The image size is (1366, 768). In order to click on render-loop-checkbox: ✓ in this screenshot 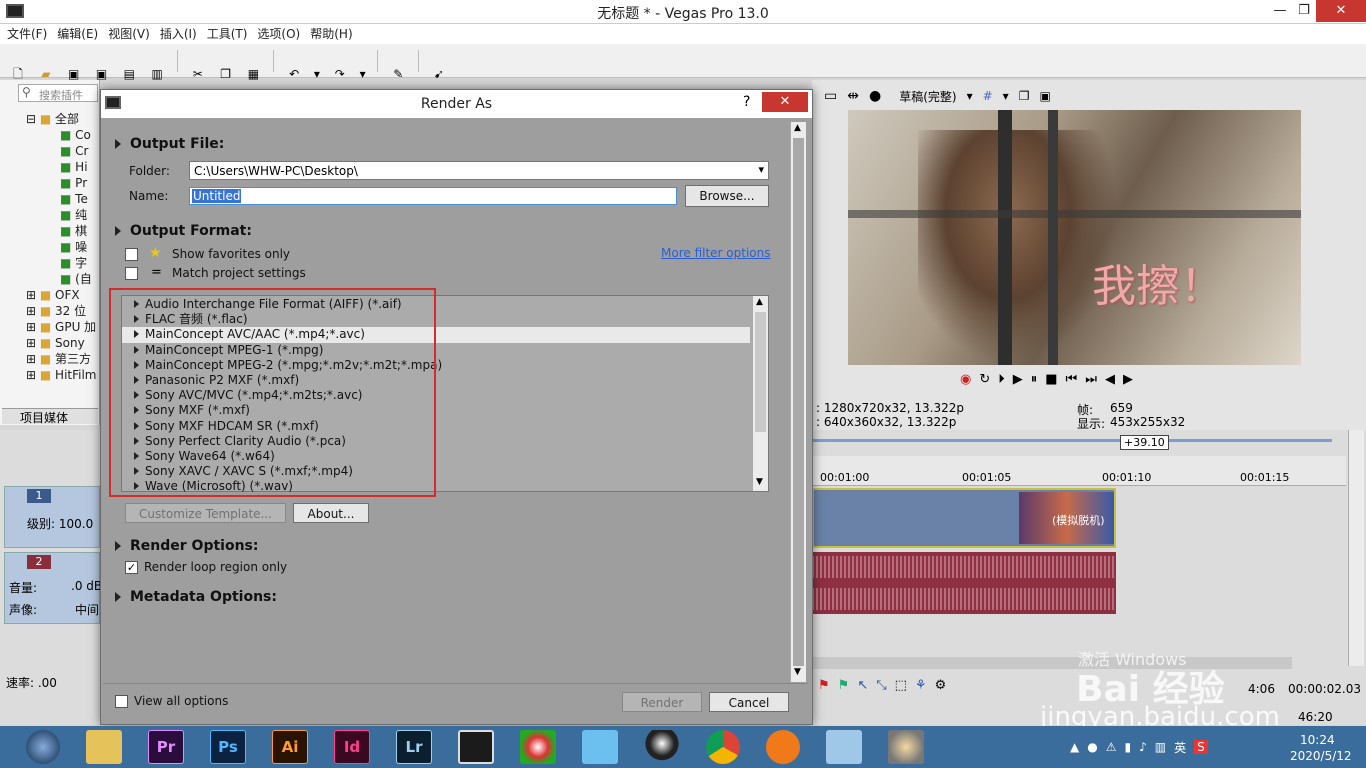, I will do `click(131, 567)`.